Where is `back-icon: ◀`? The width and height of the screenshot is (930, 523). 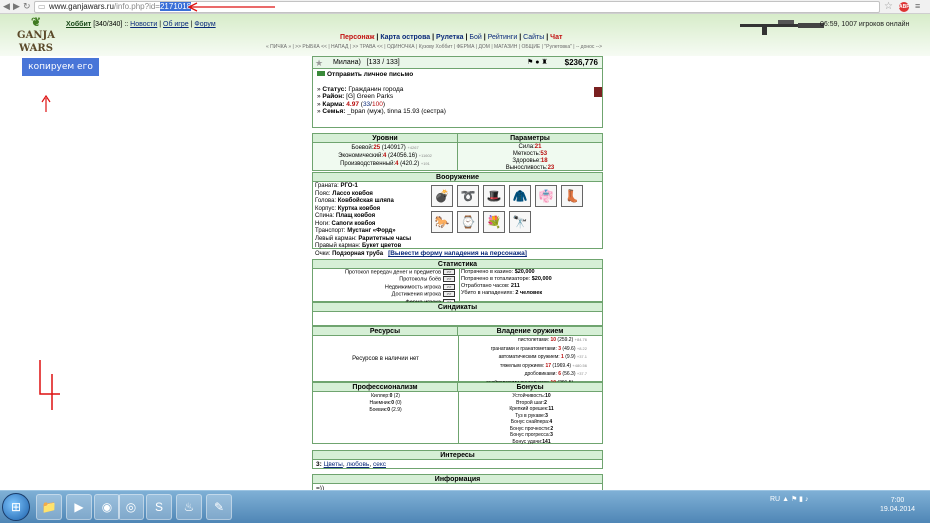 back-icon: ◀ is located at coordinates (6, 6).